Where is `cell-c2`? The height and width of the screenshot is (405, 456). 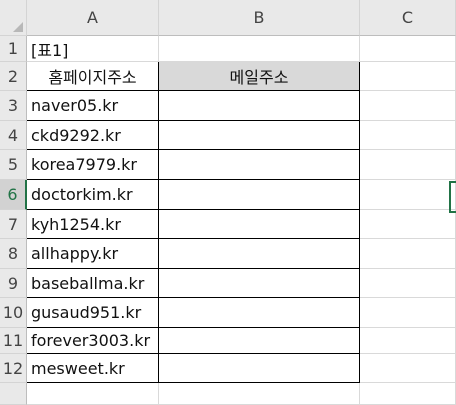 cell-c2 is located at coordinates (408, 76).